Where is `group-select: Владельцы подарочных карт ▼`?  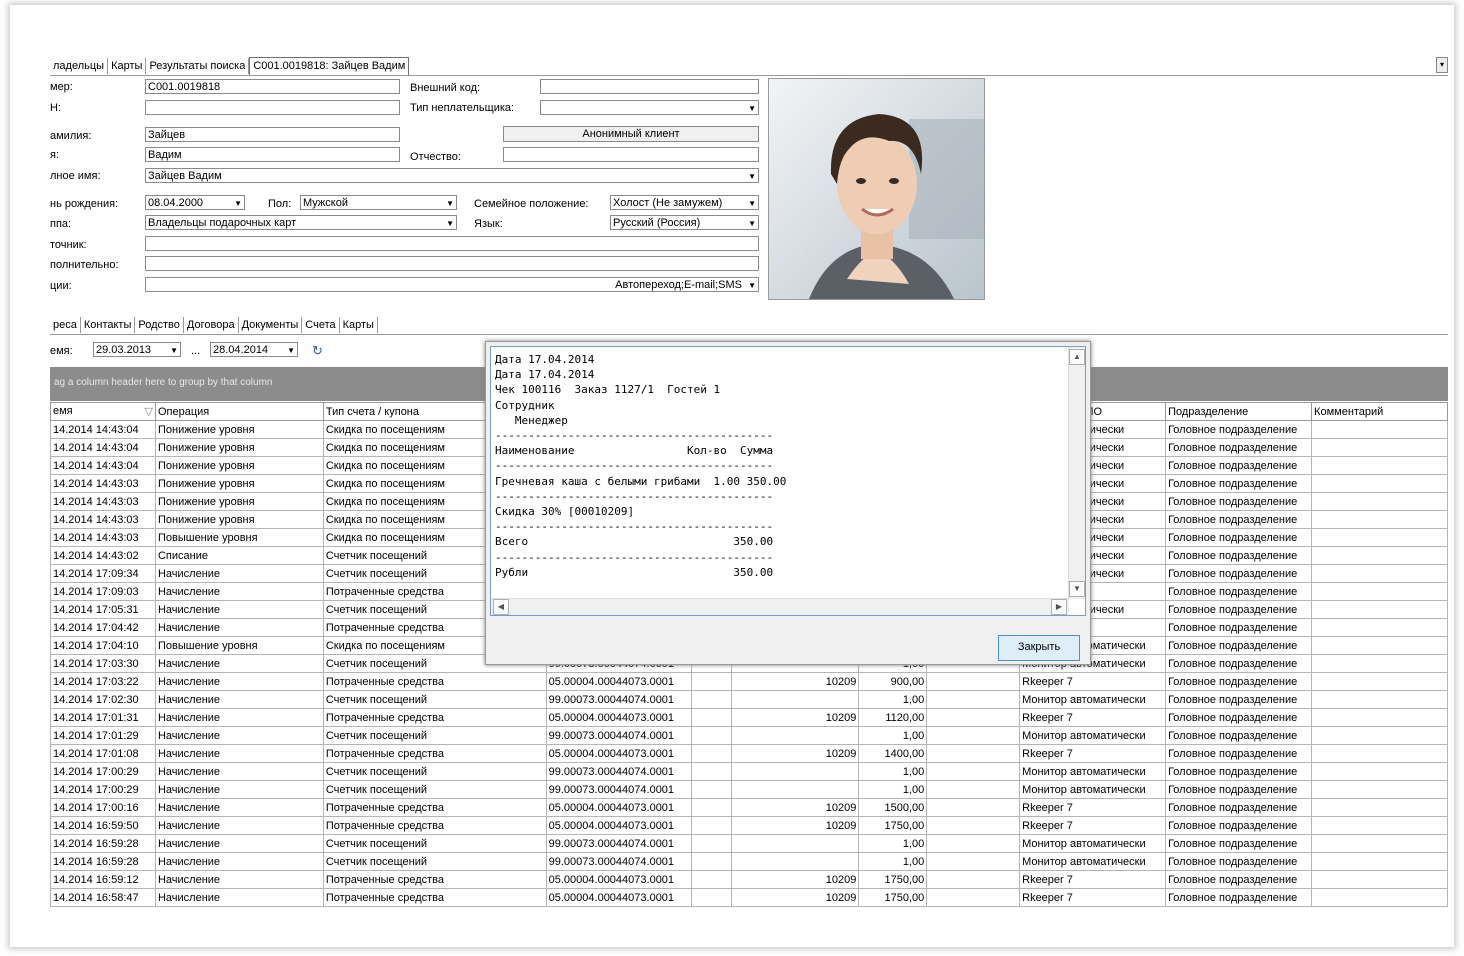 group-select: Владельцы подарочных карт ▼ is located at coordinates (301, 222).